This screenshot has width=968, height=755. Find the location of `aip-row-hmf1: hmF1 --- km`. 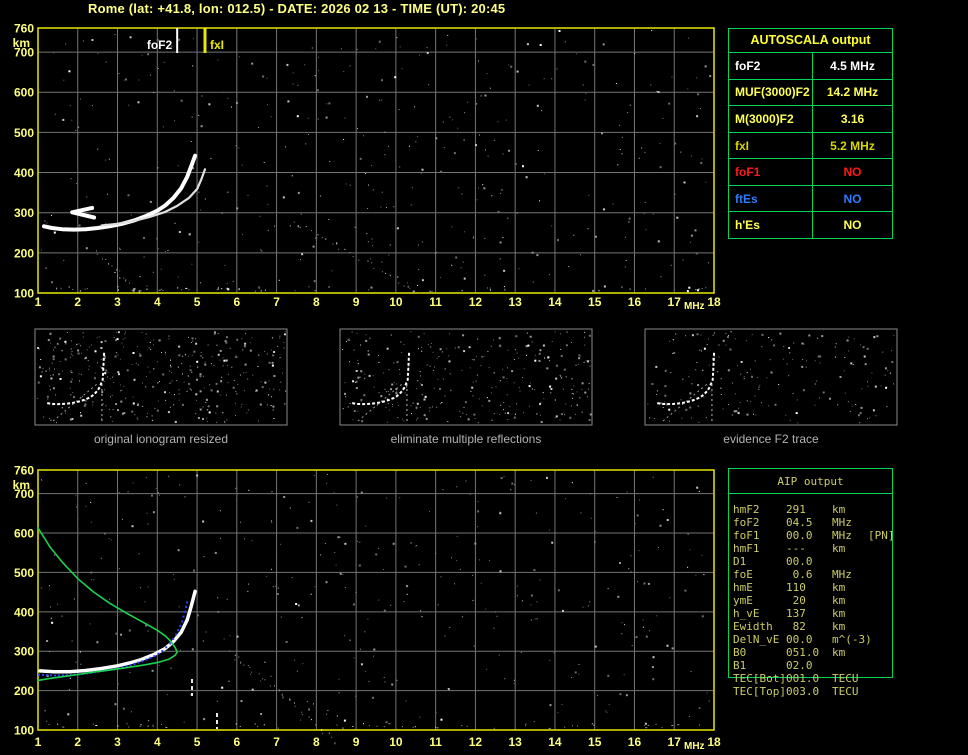

aip-row-hmf1: hmF1 --- km is located at coordinates (814, 548).